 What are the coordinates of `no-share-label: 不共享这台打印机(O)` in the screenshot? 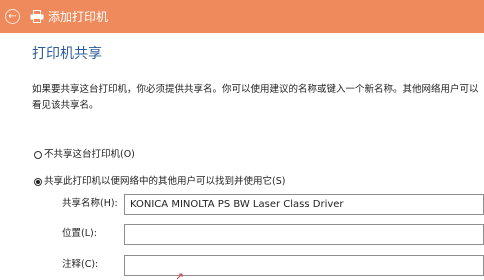 It's located at (89, 155).